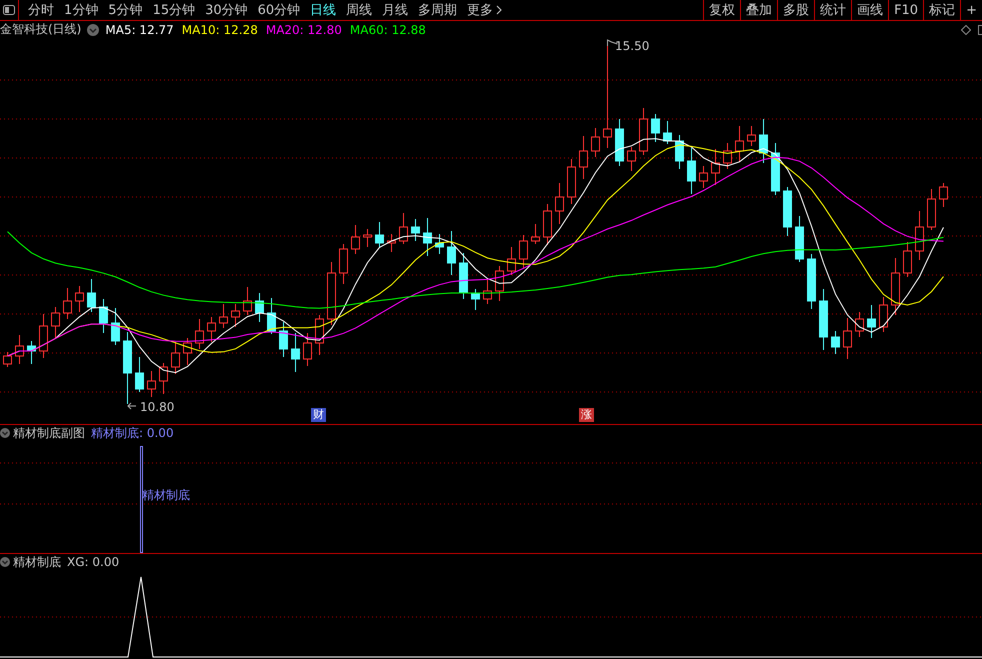 This screenshot has height=659, width=982. Describe the element at coordinates (41, 29) in the screenshot. I see `stock-title: 金智科技(日线)` at that location.